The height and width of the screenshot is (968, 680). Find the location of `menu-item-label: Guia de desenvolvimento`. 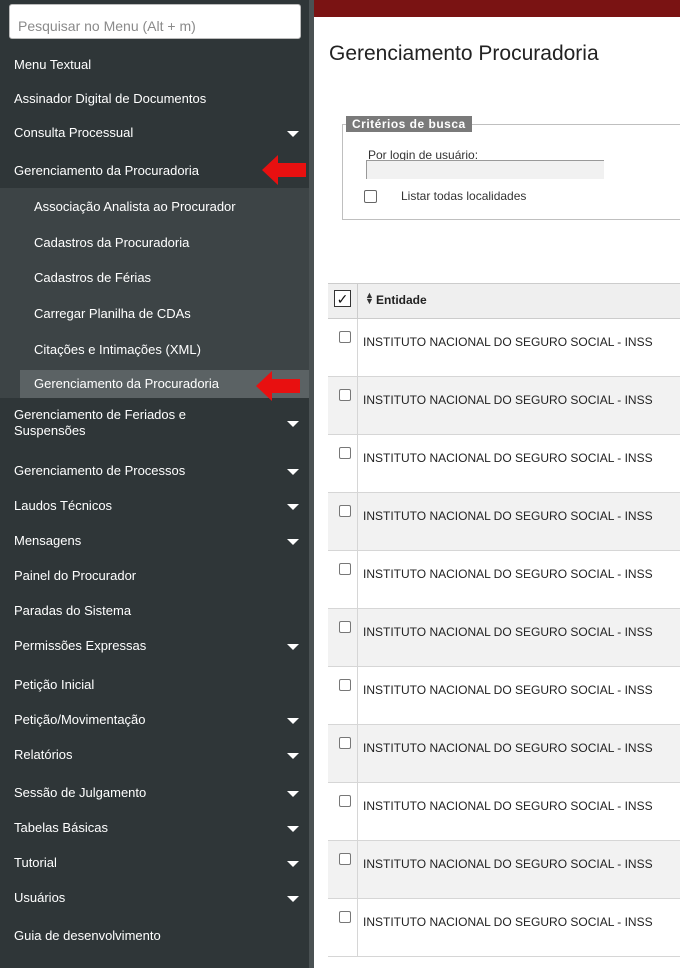

menu-item-label: Guia de desenvolvimento is located at coordinates (87, 935).